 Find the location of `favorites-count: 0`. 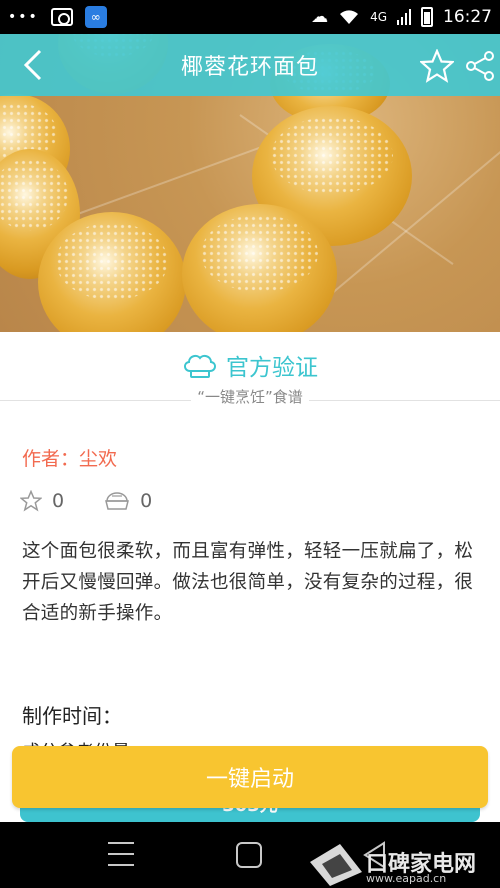

favorites-count: 0 is located at coordinates (58, 501).